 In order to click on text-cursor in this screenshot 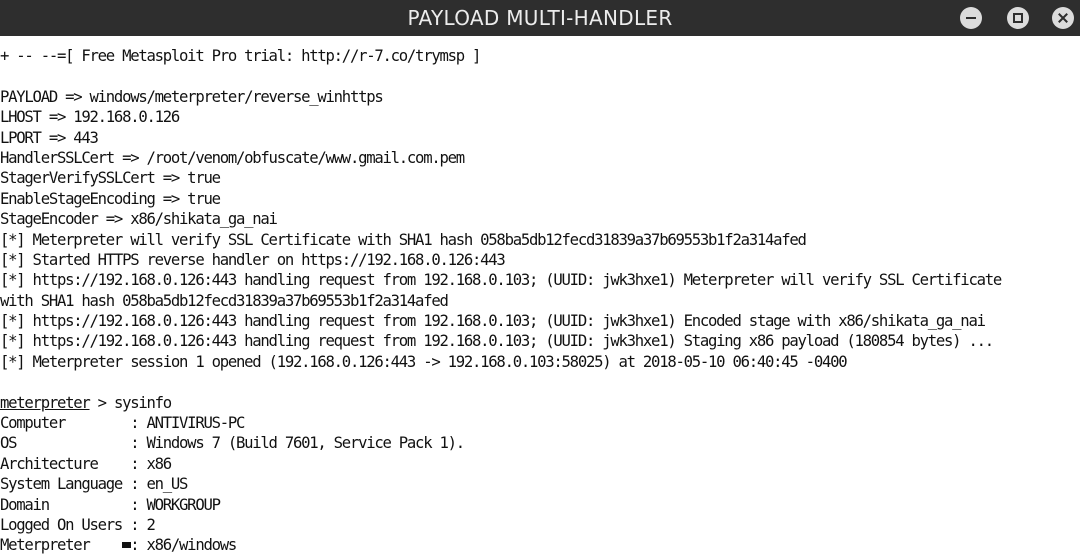, I will do `click(126, 545)`.